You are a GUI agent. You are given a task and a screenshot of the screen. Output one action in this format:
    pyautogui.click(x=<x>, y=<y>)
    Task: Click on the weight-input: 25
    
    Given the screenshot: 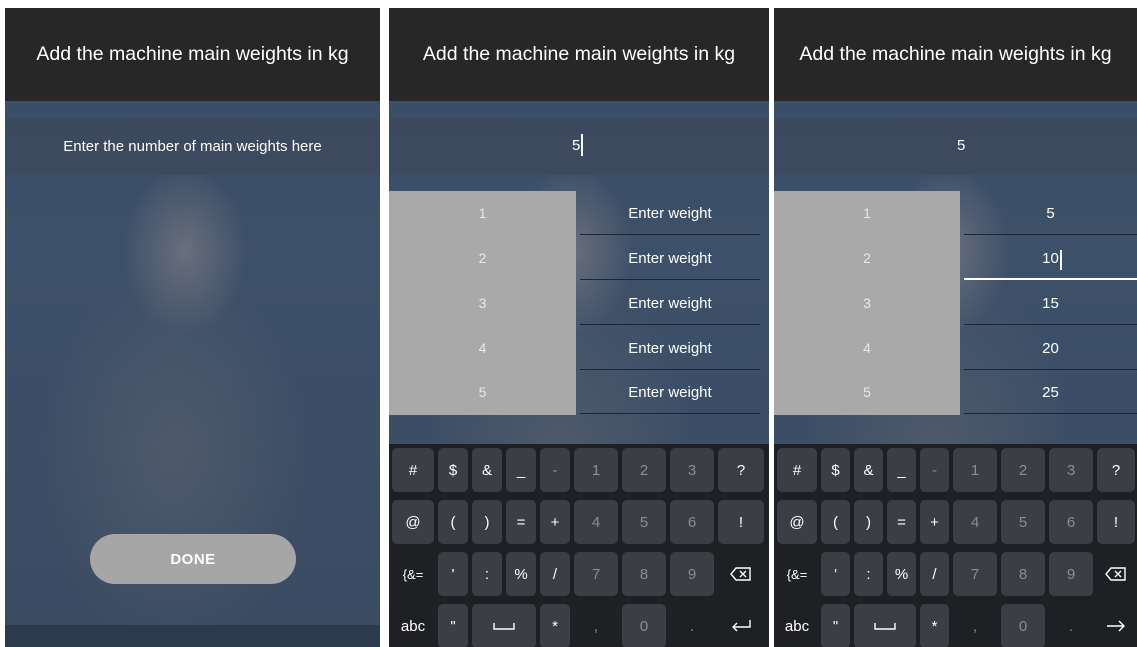 What is the action you would take?
    pyautogui.click(x=1050, y=396)
    